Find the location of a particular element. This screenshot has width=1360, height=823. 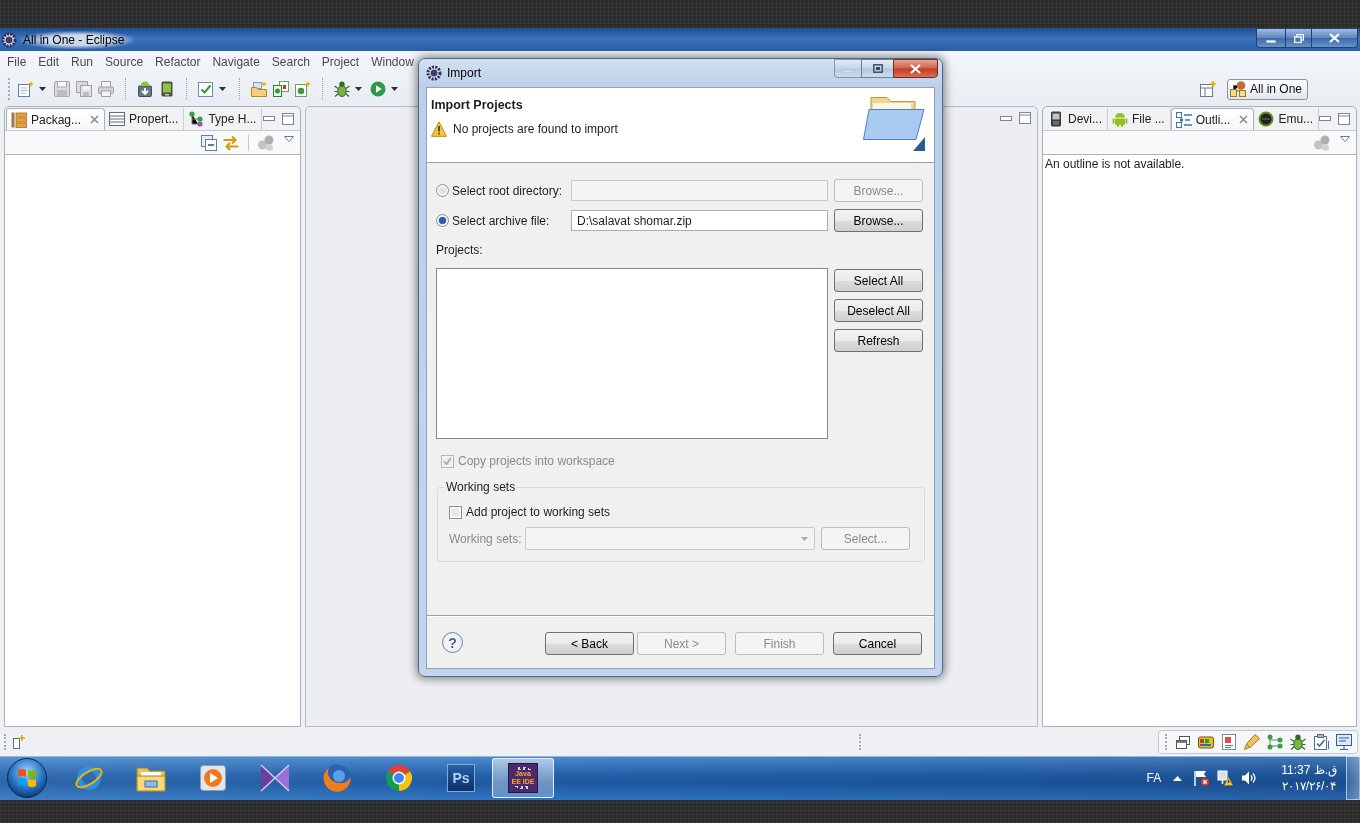

checkbox-label: Add project to working sets is located at coordinates (538, 512).